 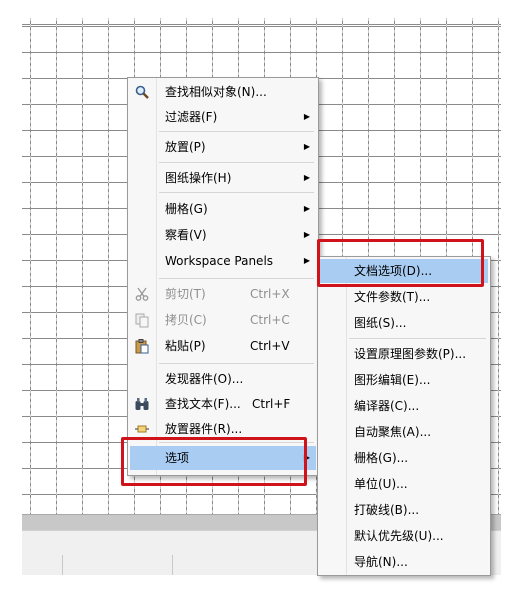 What do you see at coordinates (142, 92) in the screenshot?
I see `search-icon` at bounding box center [142, 92].